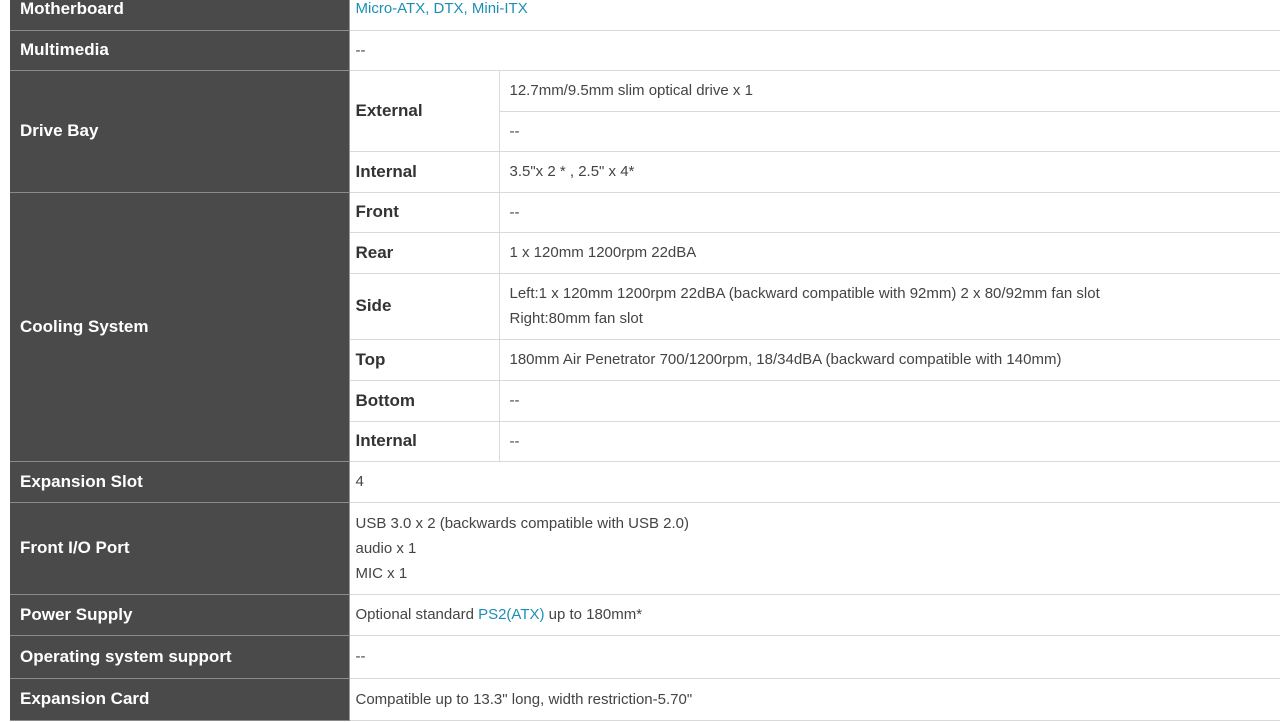  Describe the element at coordinates (889, 401) in the screenshot. I see `value-bottom: --` at that location.